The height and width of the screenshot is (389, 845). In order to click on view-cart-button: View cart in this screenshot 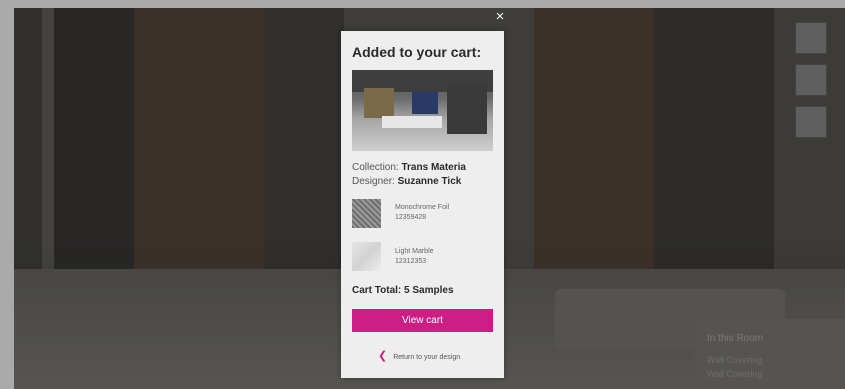, I will do `click(422, 320)`.